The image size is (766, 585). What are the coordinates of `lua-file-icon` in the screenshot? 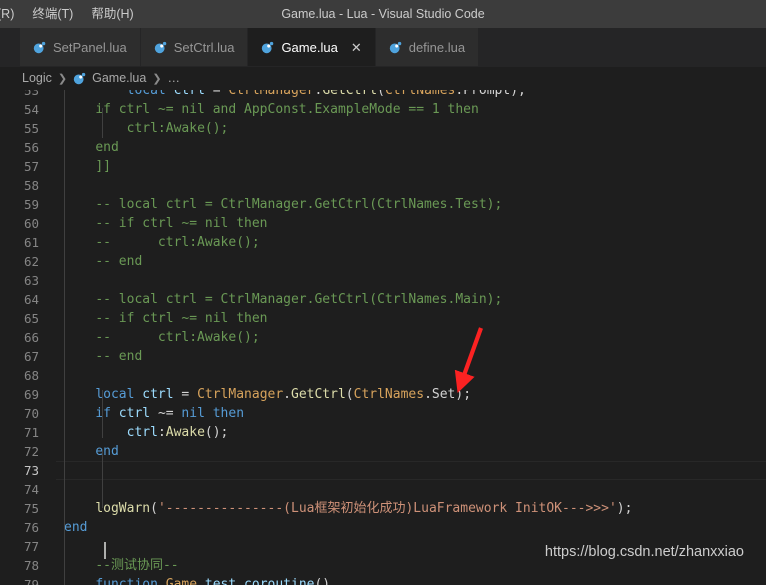 It's located at (267, 47).